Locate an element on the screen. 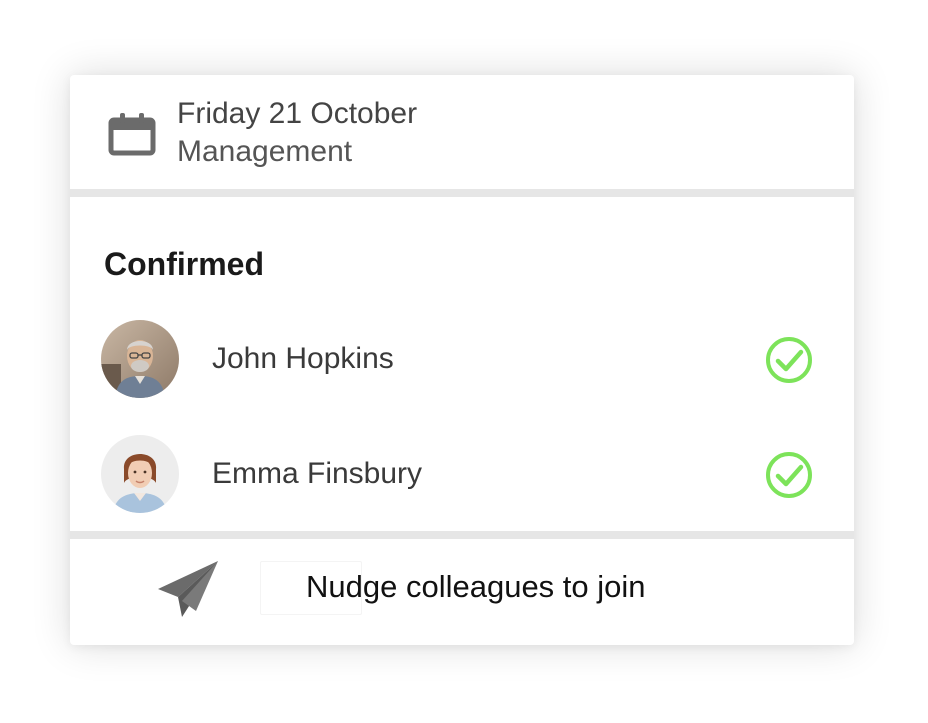 The height and width of the screenshot is (723, 928). nudge-button-label: Nudge colleagues to join is located at coordinates (476, 586).